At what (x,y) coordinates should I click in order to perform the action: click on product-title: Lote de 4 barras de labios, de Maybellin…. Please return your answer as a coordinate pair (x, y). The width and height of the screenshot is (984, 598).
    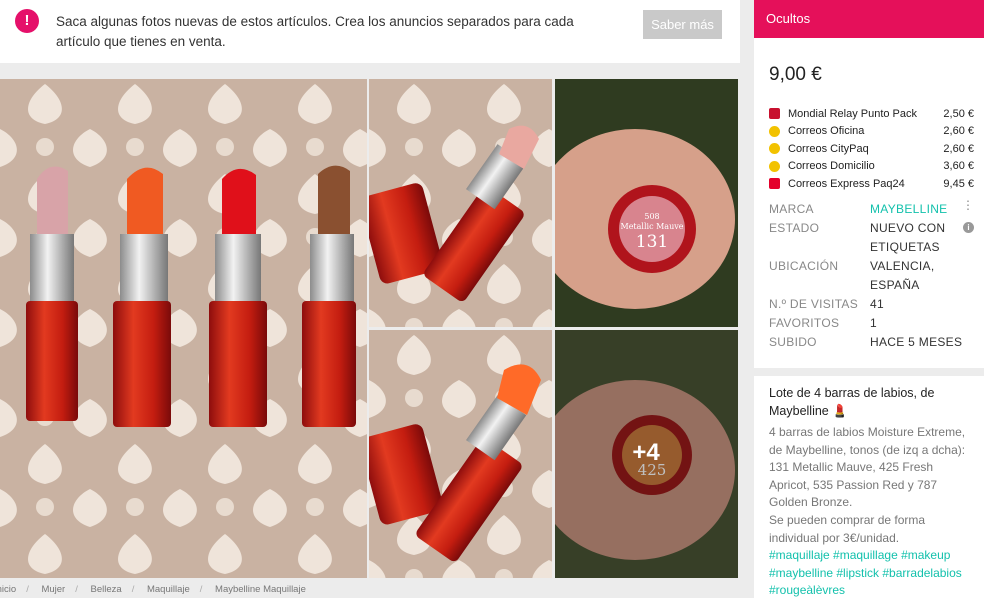
    Looking at the image, I should click on (852, 402).